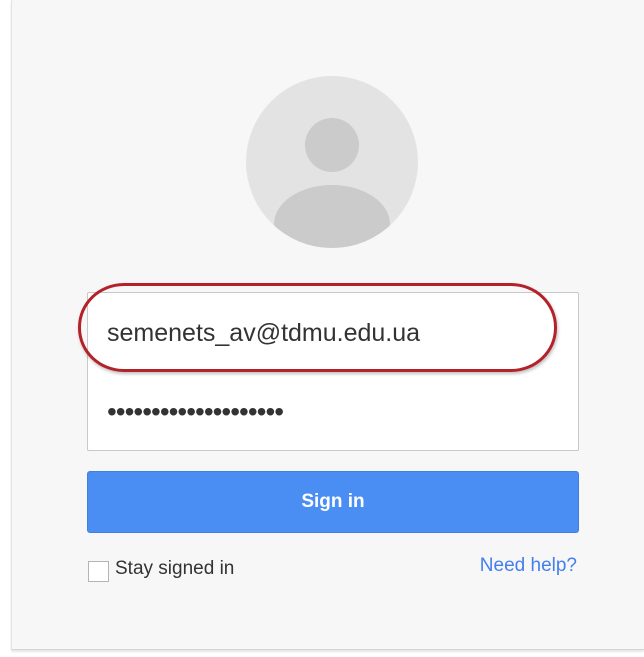 The width and height of the screenshot is (644, 657). What do you see at coordinates (332, 145) in the screenshot?
I see `avatar-head-shape` at bounding box center [332, 145].